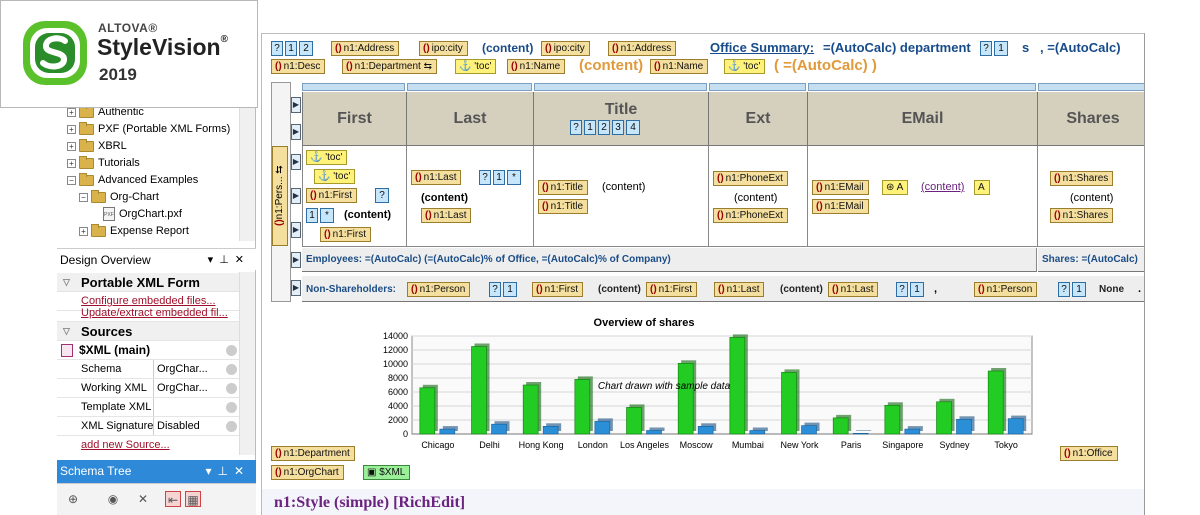 The height and width of the screenshot is (515, 1200). What do you see at coordinates (73, 499) in the screenshot?
I see `add-node-icon: ⊕` at bounding box center [73, 499].